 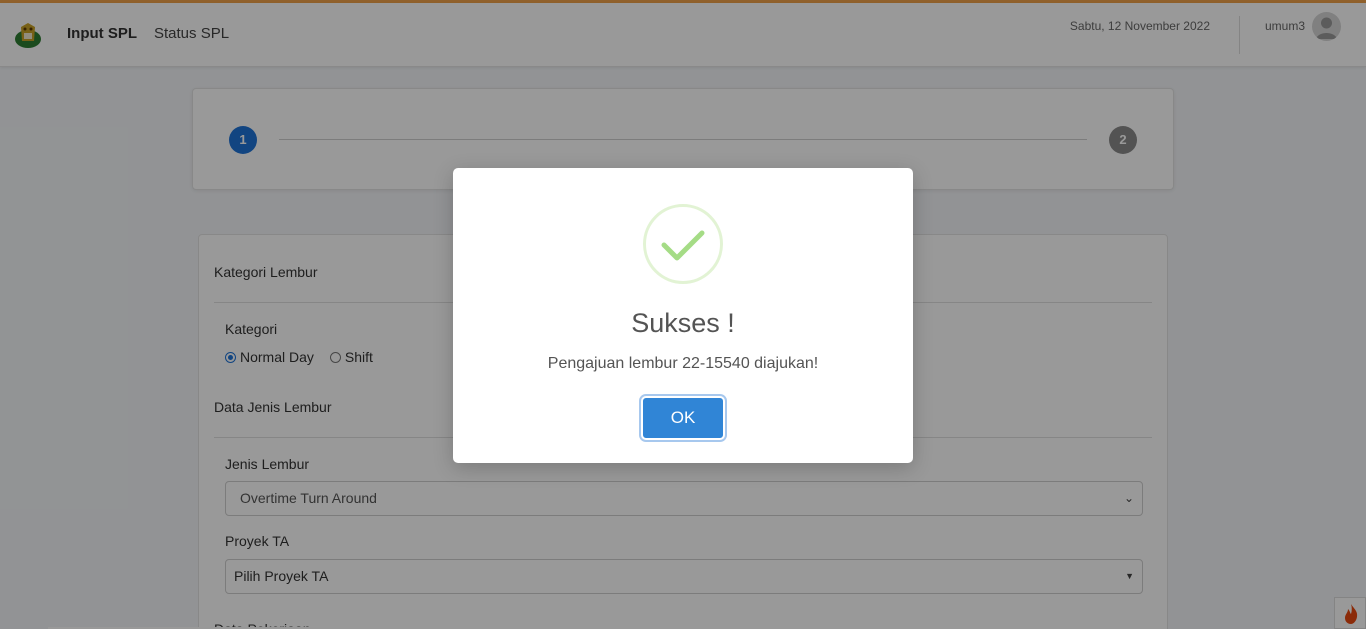 I want to click on modal-title: Sukses !, so click(x=683, y=323).